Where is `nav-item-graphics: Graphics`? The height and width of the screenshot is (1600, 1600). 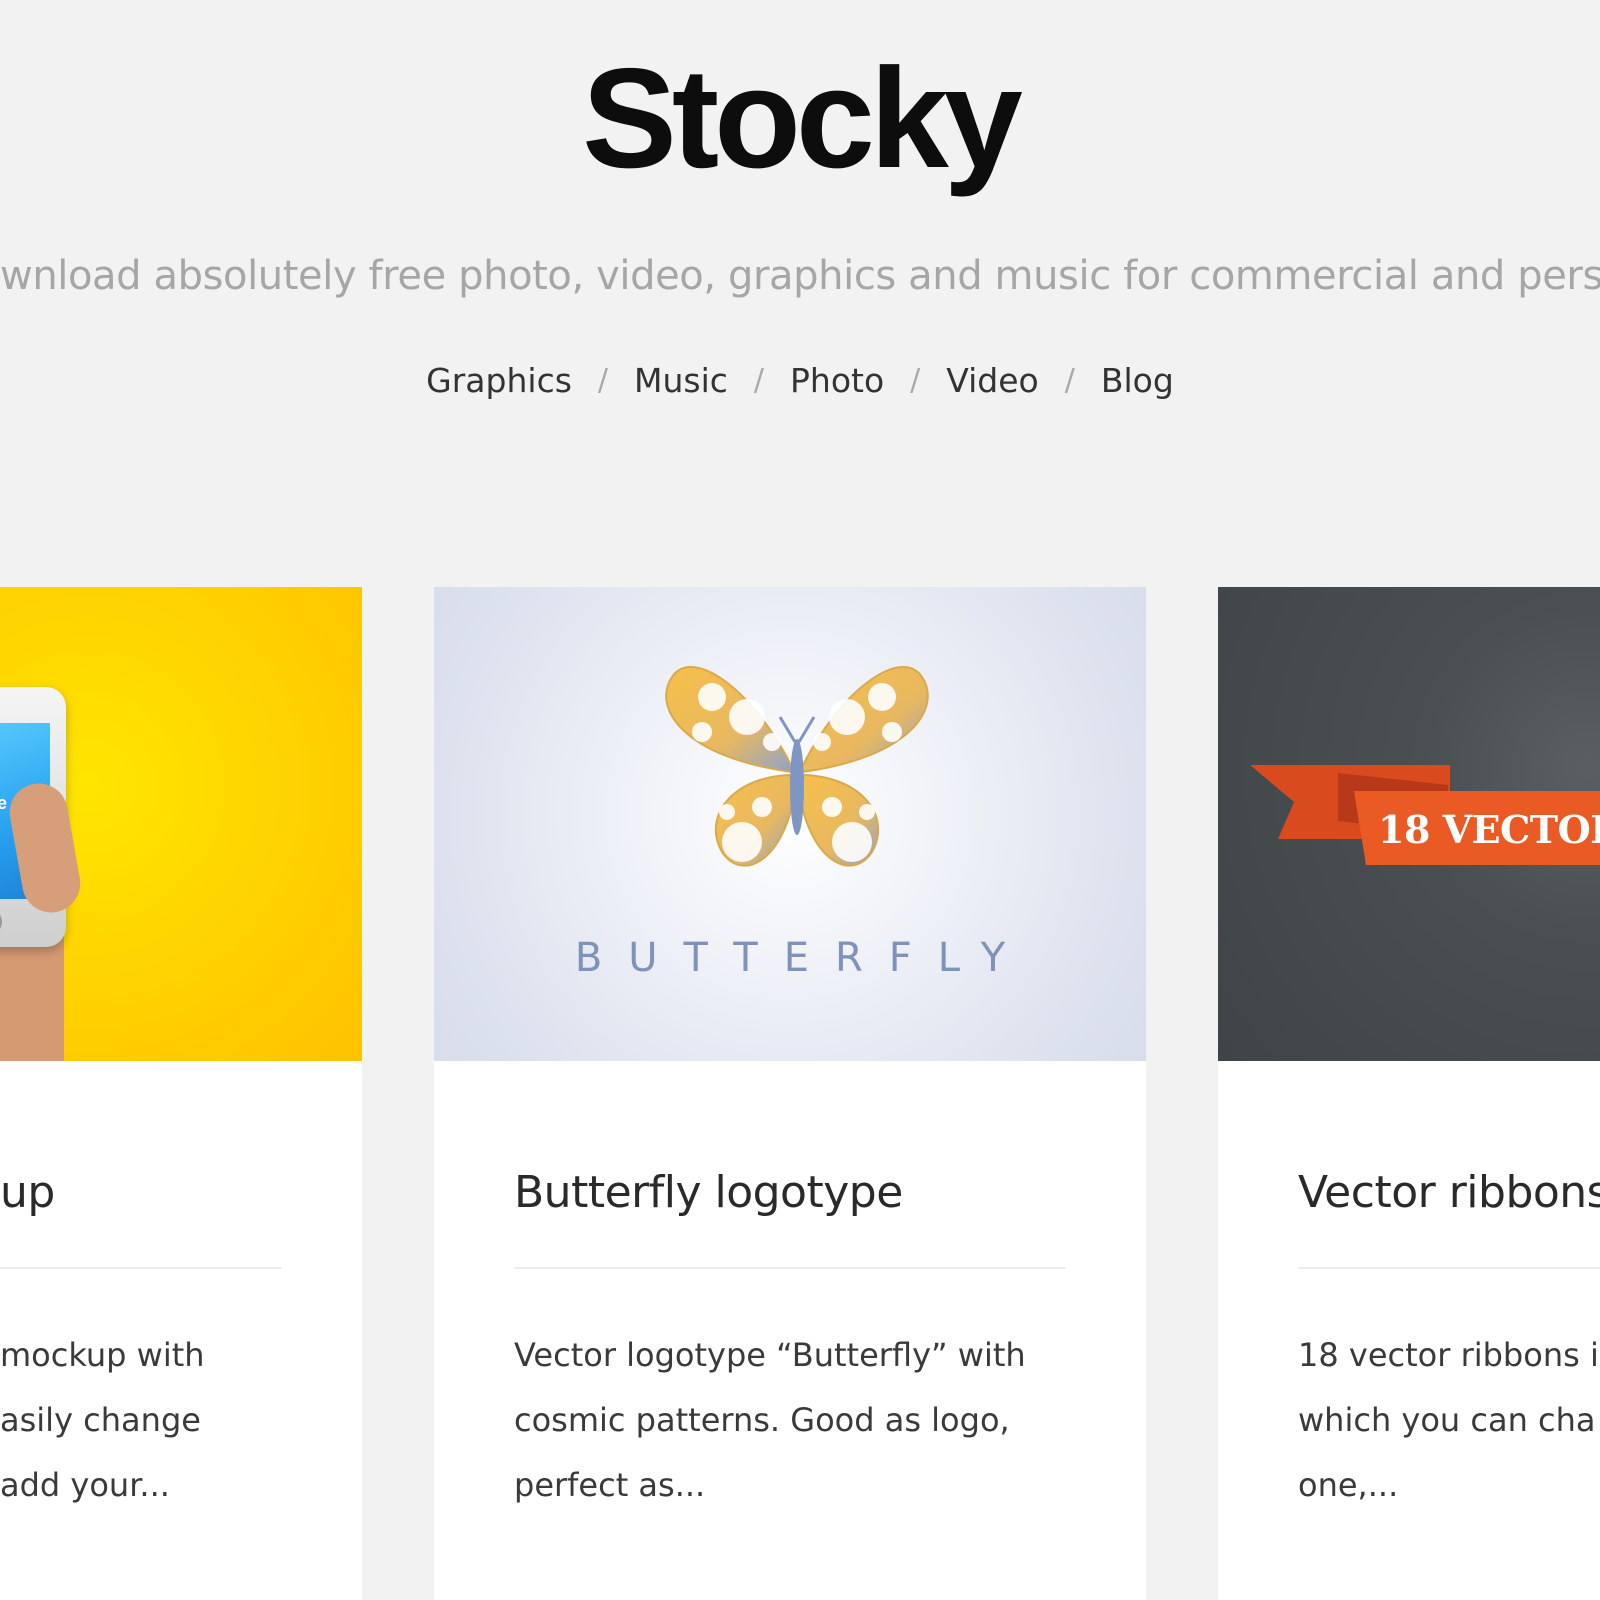 nav-item-graphics: Graphics is located at coordinates (499, 380).